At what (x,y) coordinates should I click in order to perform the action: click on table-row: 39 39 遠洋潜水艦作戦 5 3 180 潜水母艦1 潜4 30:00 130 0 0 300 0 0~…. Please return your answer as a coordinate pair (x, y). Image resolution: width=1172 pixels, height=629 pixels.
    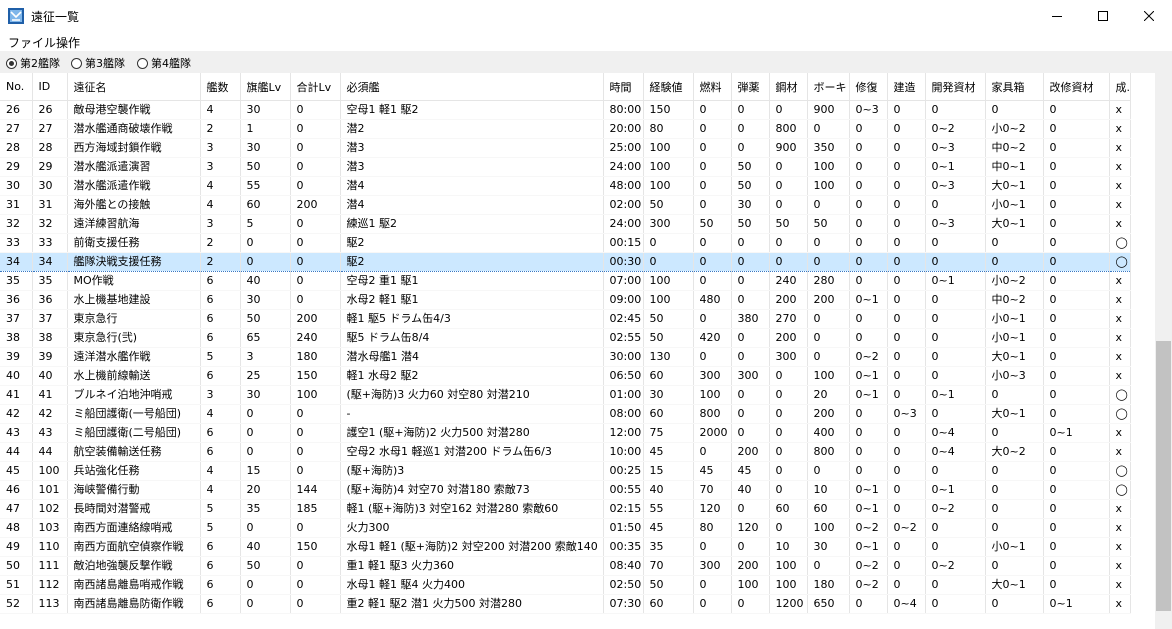
    Looking at the image, I should click on (565, 357).